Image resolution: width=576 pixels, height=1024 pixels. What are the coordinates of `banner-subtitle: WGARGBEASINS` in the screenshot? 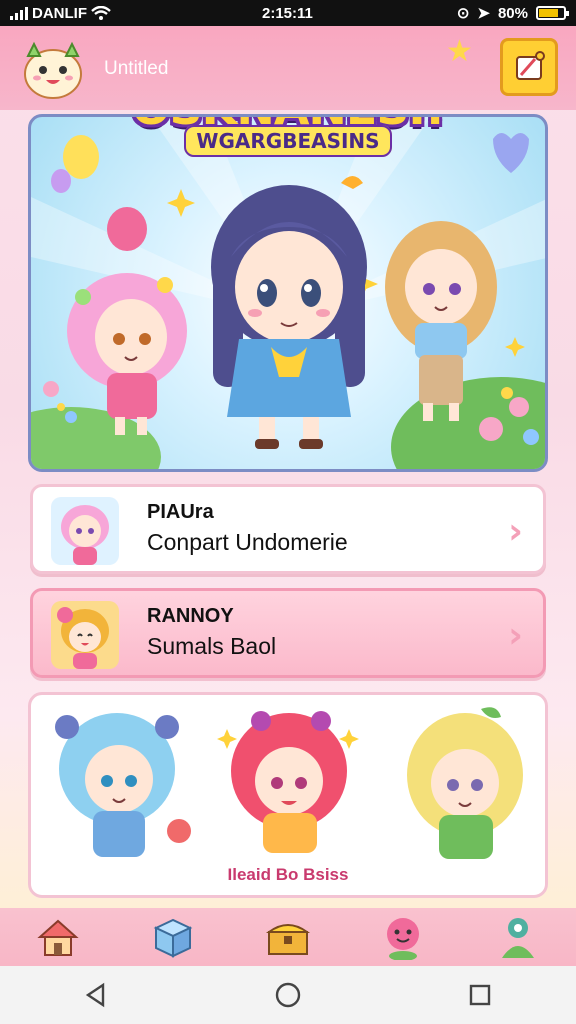 It's located at (288, 141).